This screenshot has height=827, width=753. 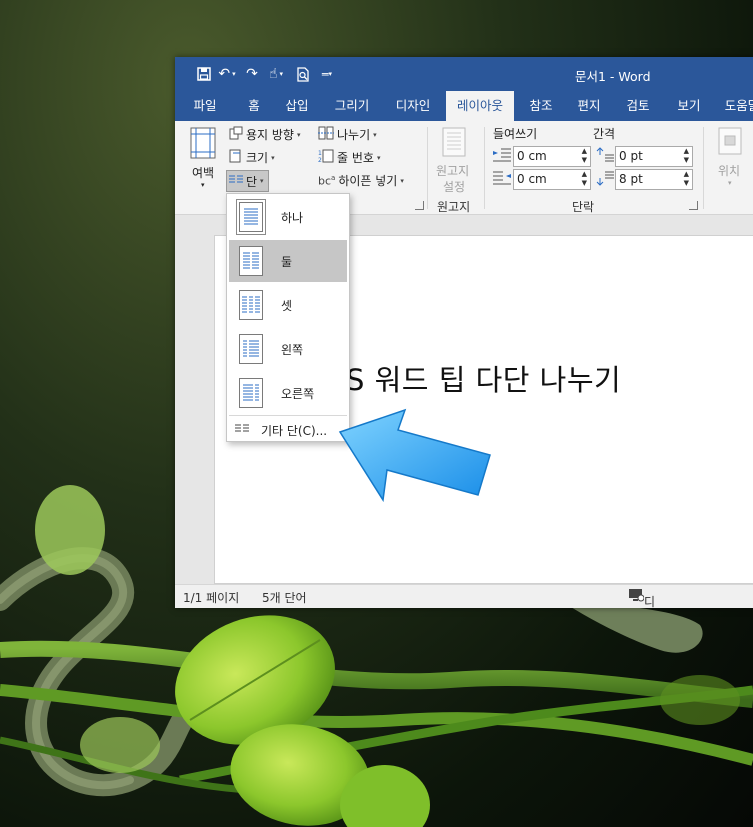 What do you see at coordinates (541, 106) in the screenshot?
I see `tab-references: 참조` at bounding box center [541, 106].